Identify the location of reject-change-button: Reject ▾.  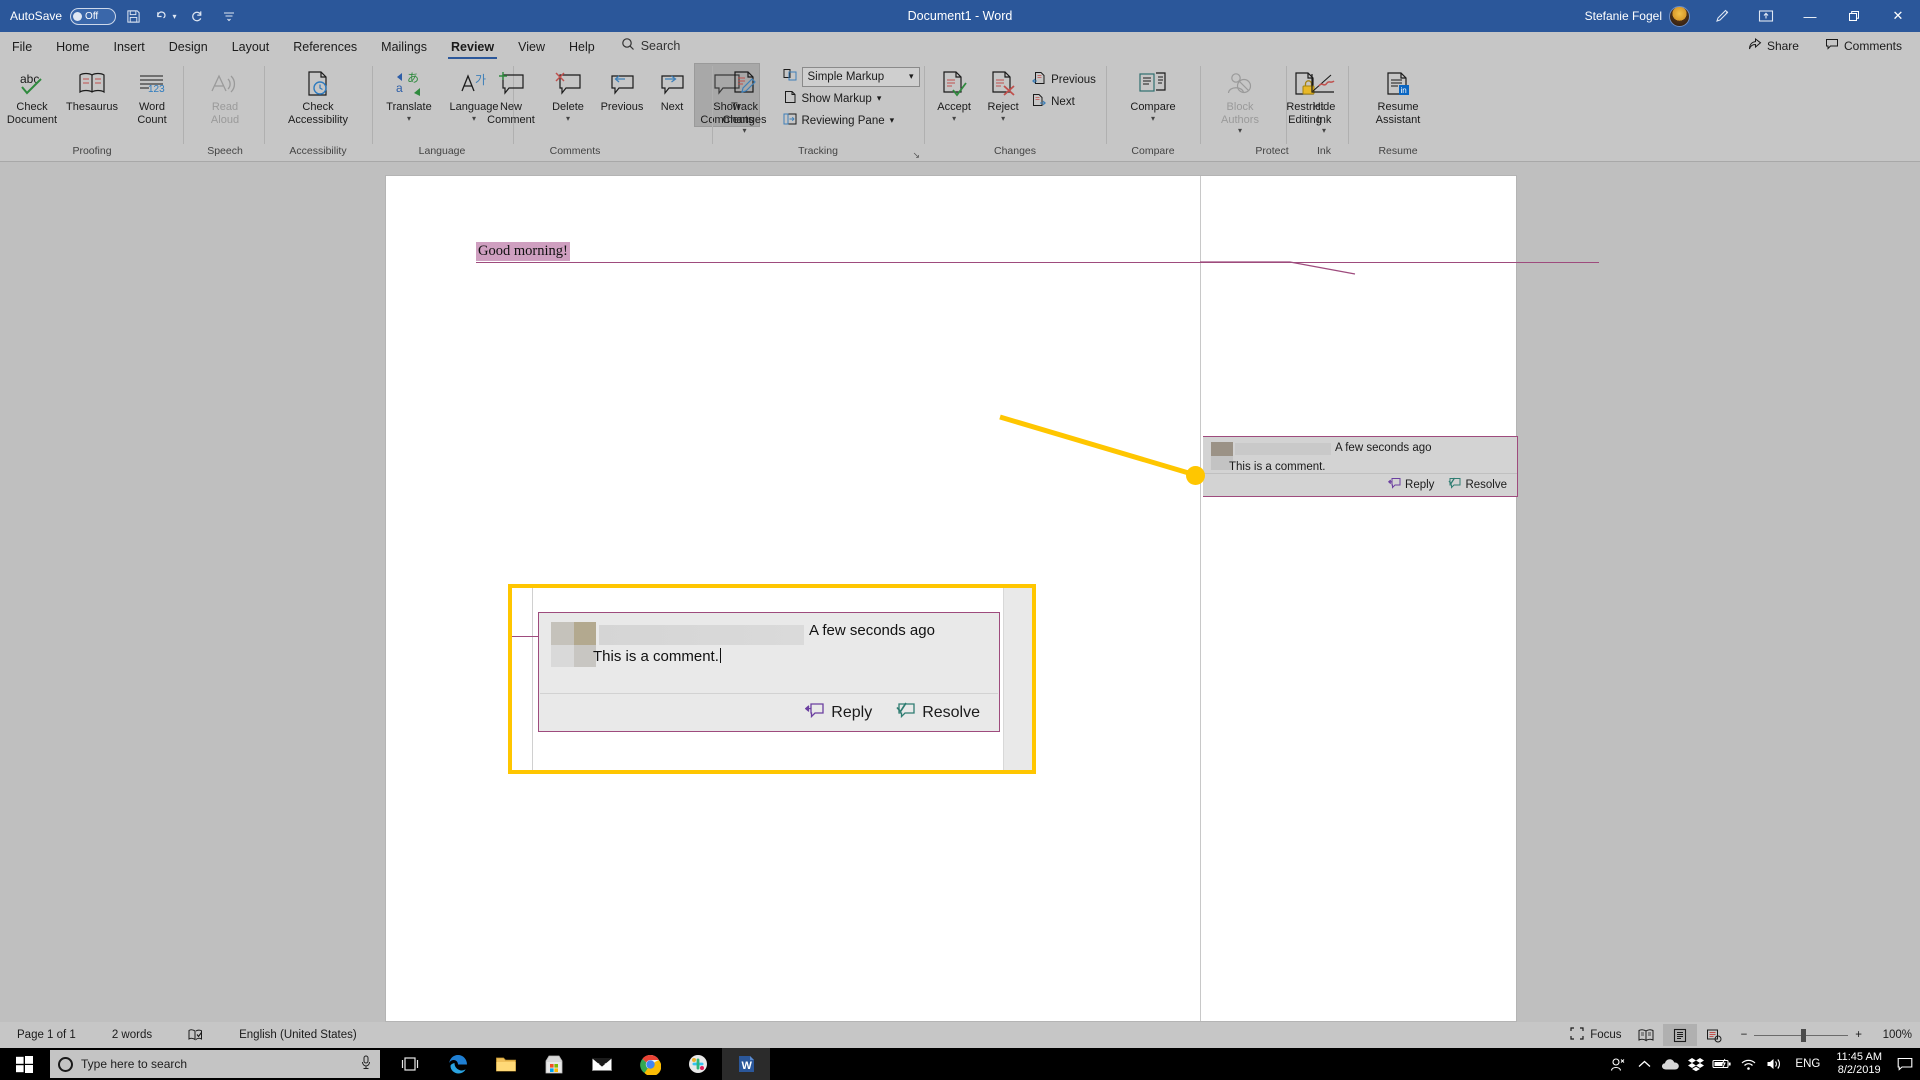
(1003, 93).